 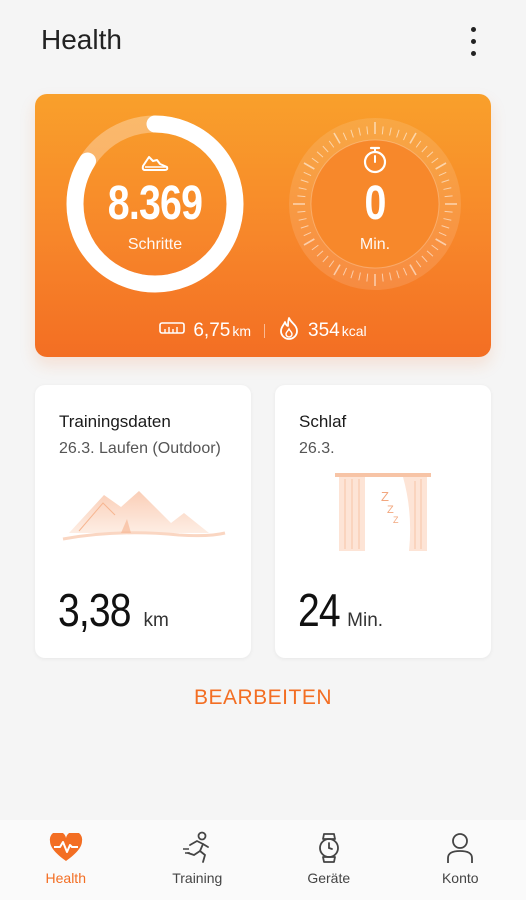 I want to click on hero-stats-row: 6,75 km 354 kcal, so click(x=263, y=330).